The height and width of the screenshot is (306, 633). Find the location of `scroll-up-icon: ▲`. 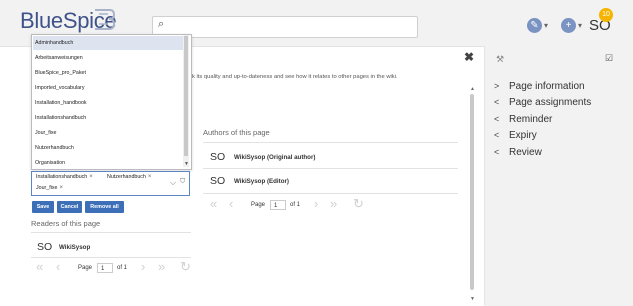

scroll-up-icon: ▲ is located at coordinates (472, 89).